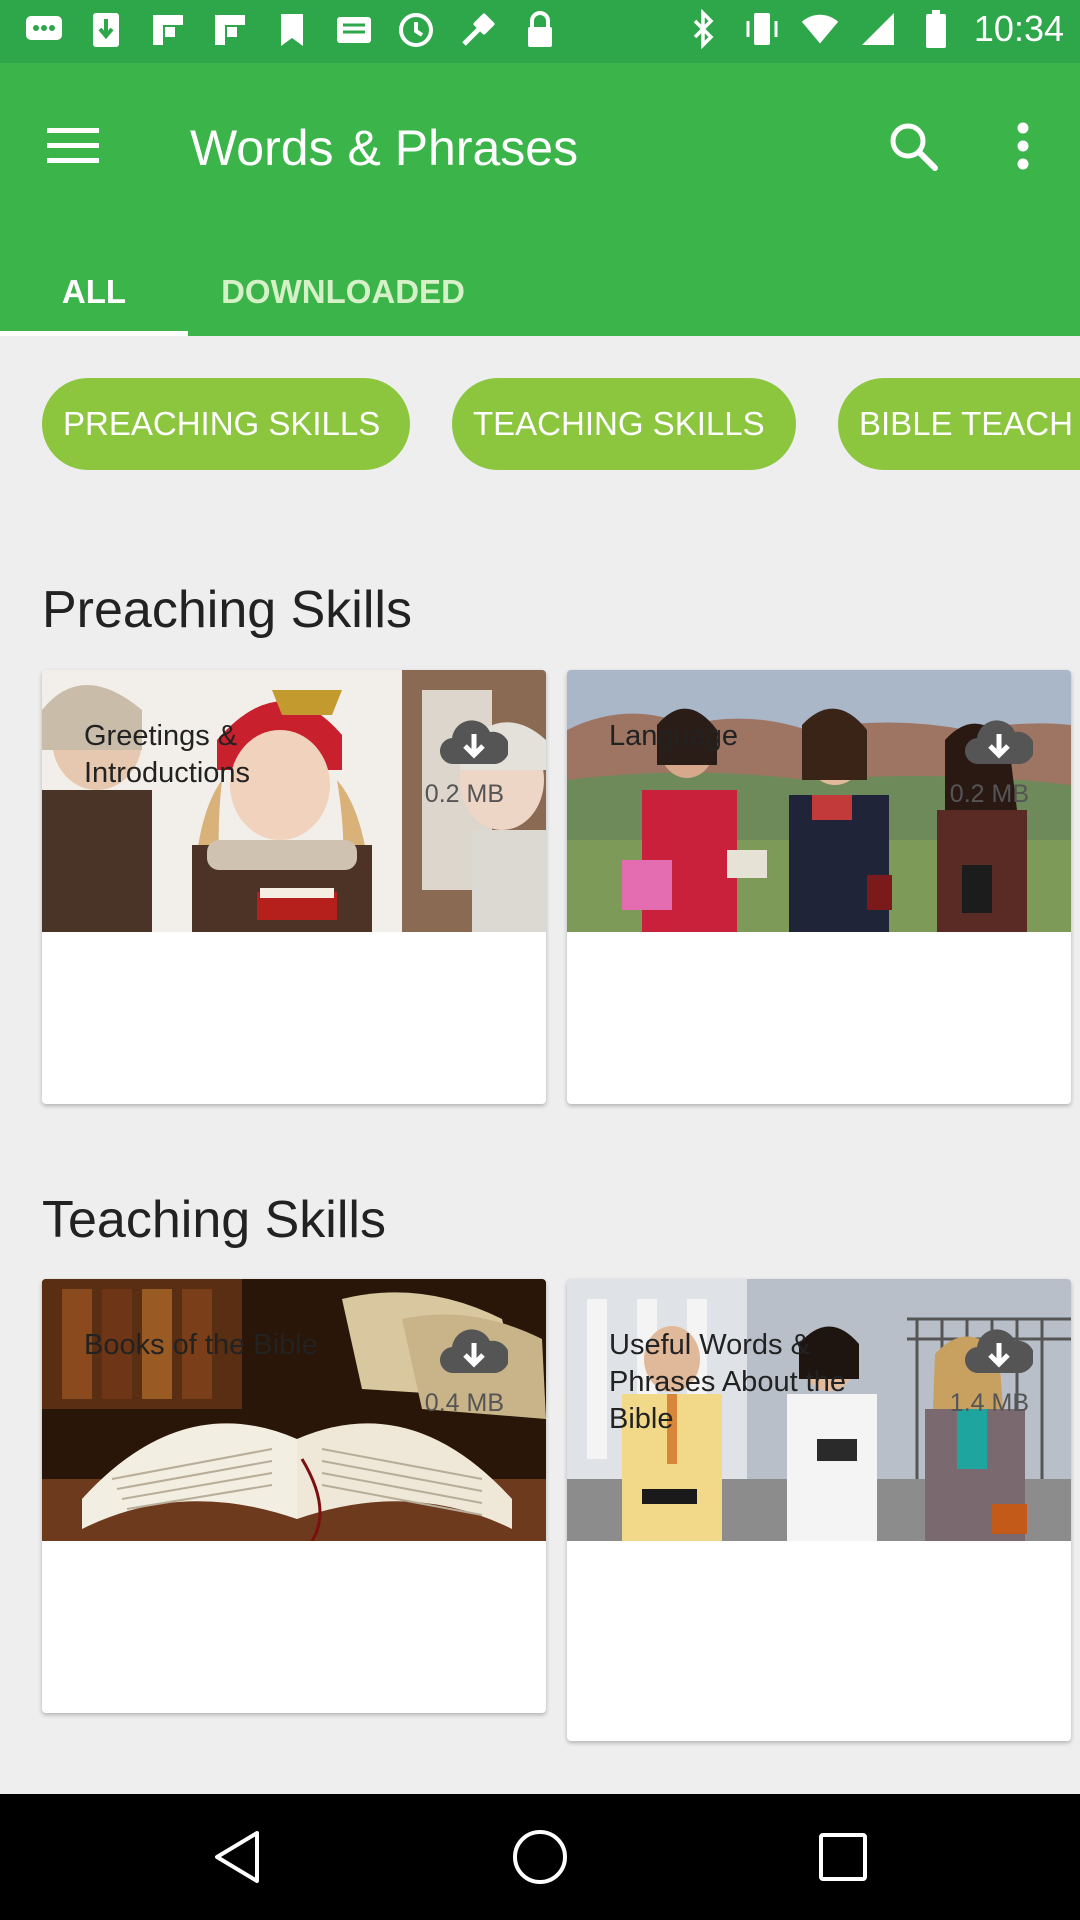 The image size is (1080, 1920). What do you see at coordinates (294, 1496) in the screenshot?
I see `card-books-of-the-bible: Books of the Bible 0.4 MB` at bounding box center [294, 1496].